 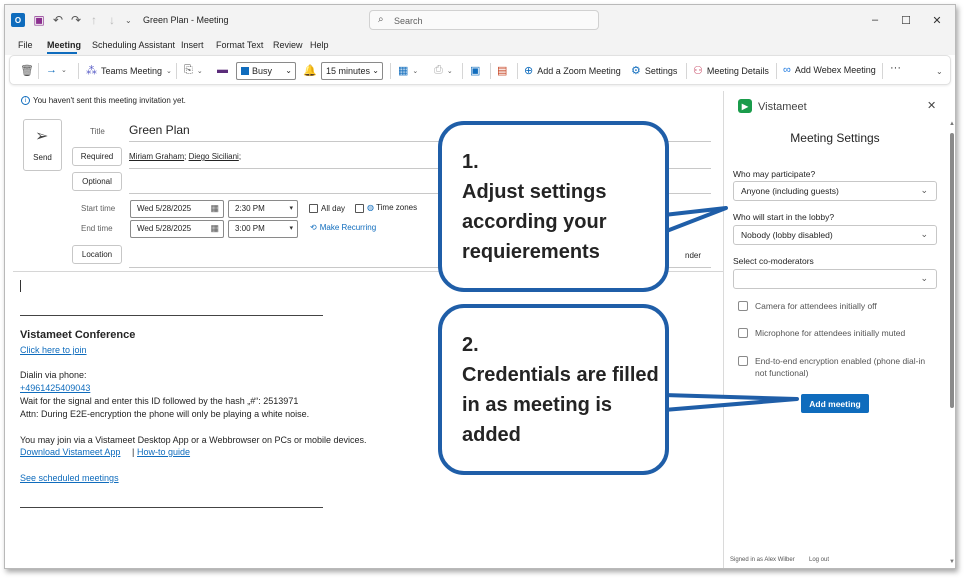 I want to click on end-date-picker: Wed 5/28/2025 ▦, so click(x=177, y=229).